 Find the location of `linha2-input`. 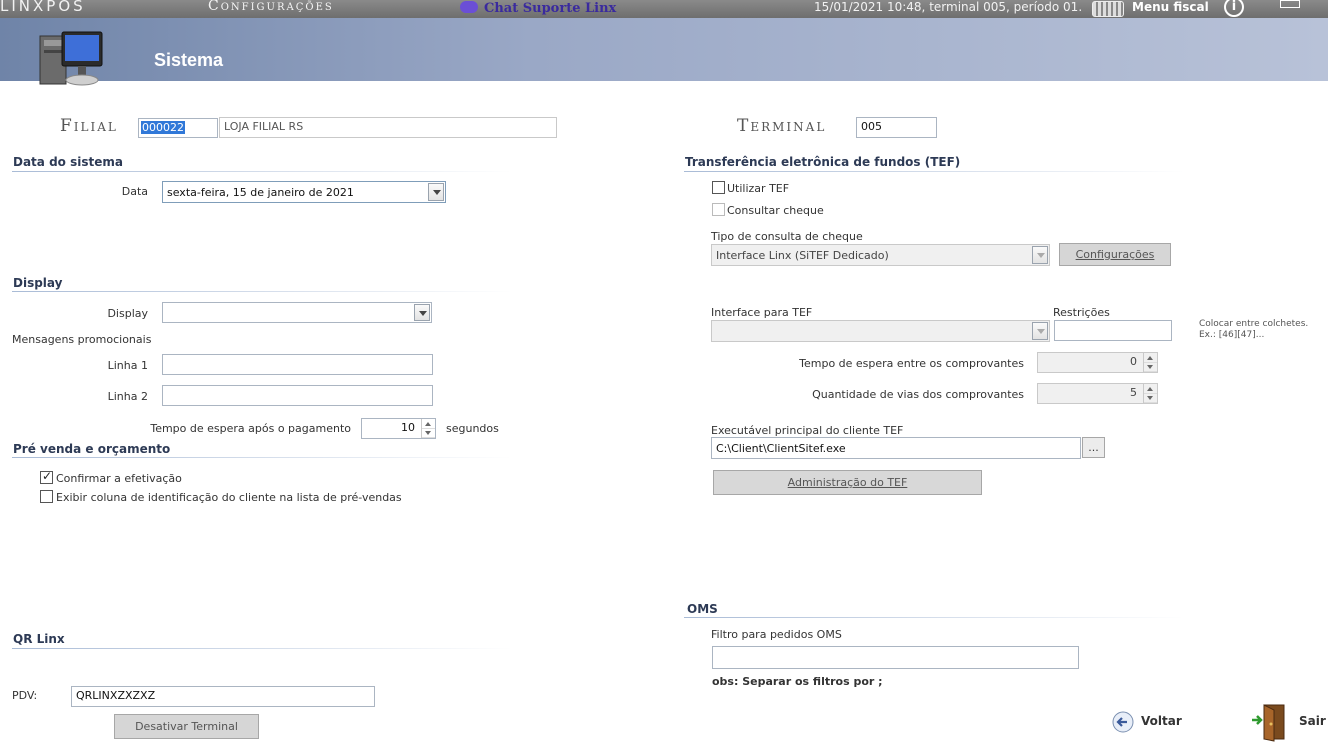

linha2-input is located at coordinates (297, 395).